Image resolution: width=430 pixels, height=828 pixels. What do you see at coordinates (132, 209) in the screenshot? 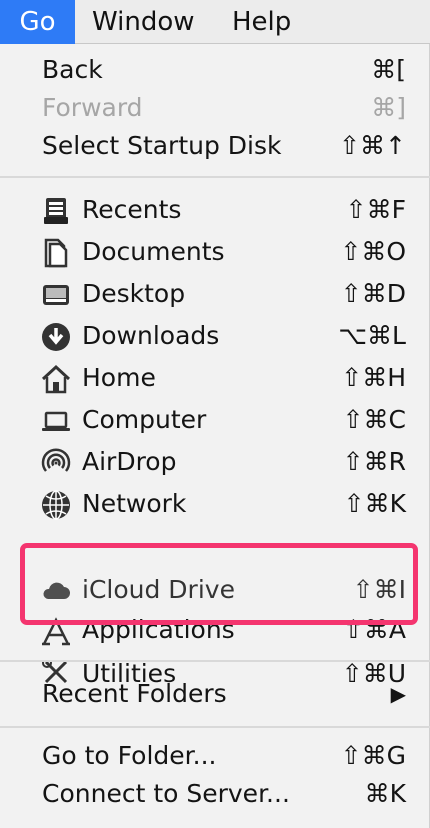
I see `menu-item-label: Recents` at bounding box center [132, 209].